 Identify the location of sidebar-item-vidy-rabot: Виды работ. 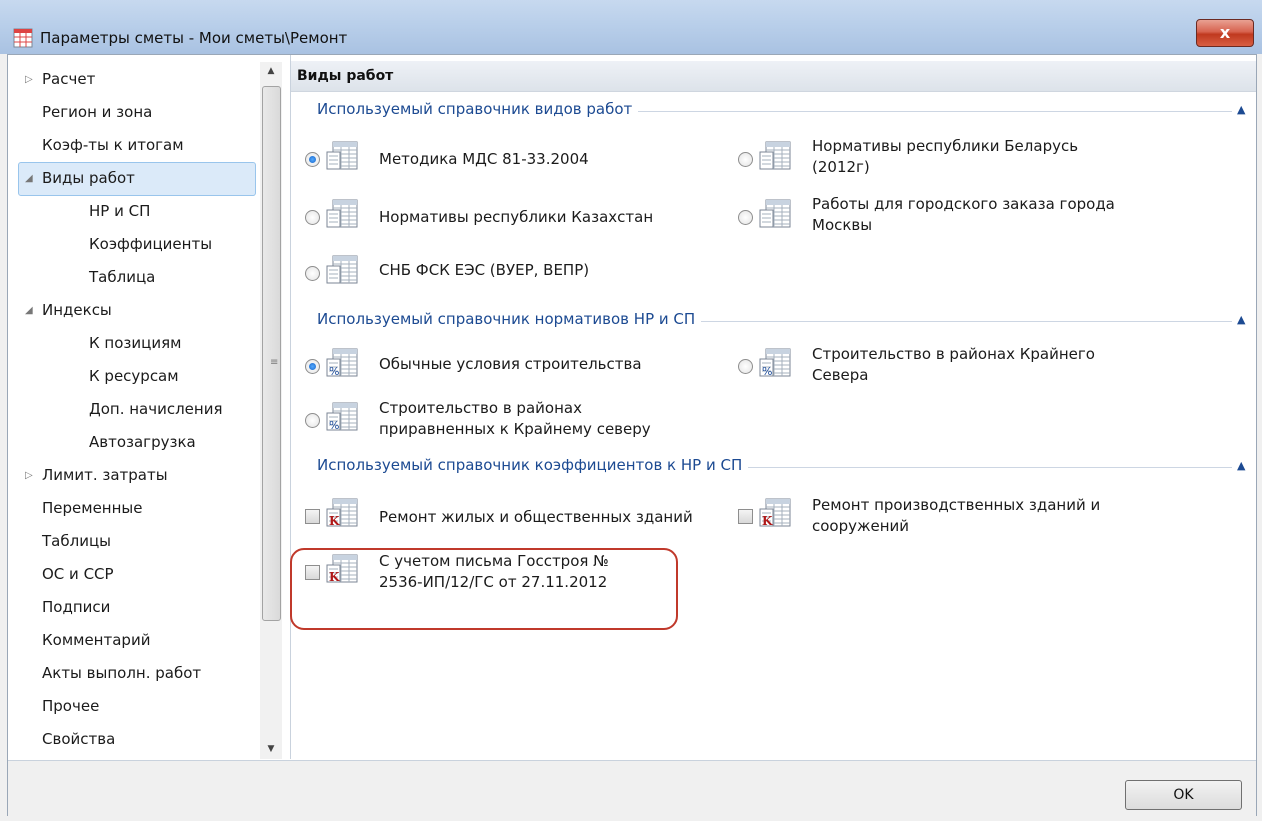
(88, 178).